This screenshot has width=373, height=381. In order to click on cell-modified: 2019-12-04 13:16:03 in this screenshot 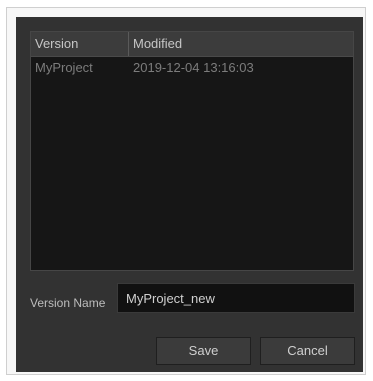, I will do `click(193, 67)`.